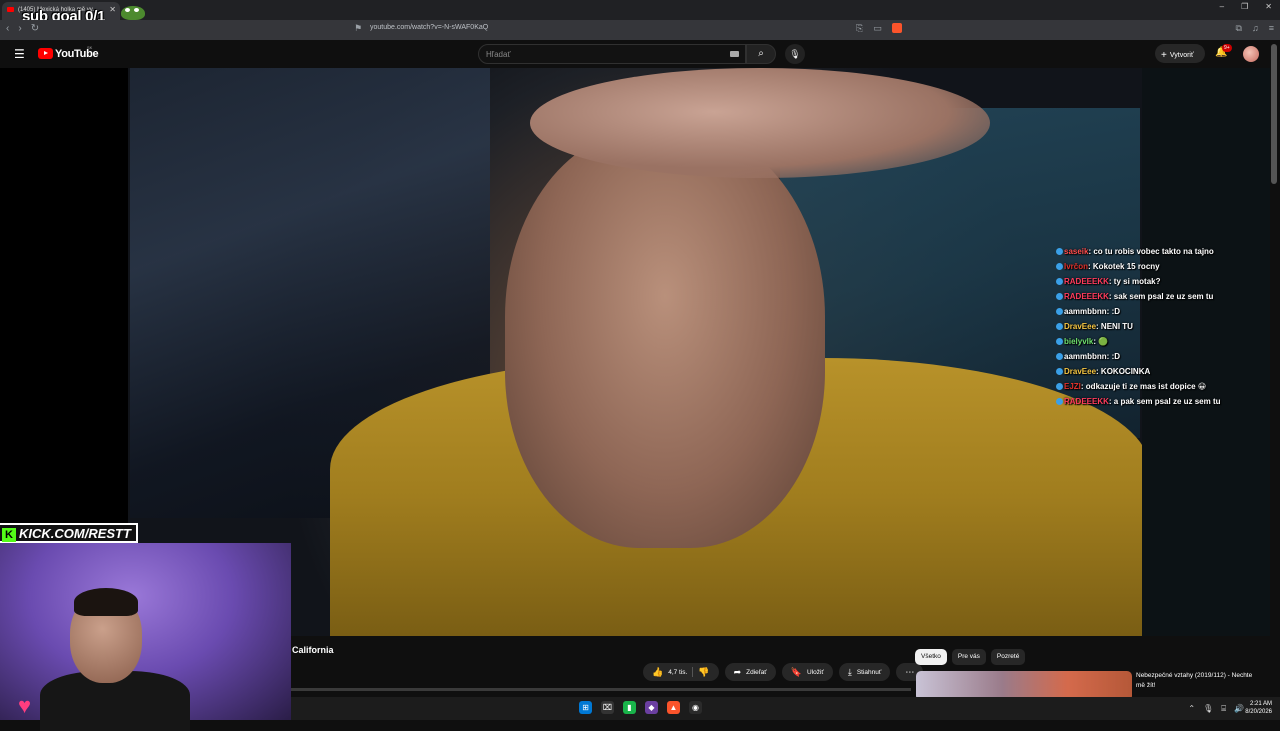 Image resolution: width=1280 pixels, height=731 pixels. What do you see at coordinates (1103, 341) in the screenshot?
I see `chat-text: 🟢` at bounding box center [1103, 341].